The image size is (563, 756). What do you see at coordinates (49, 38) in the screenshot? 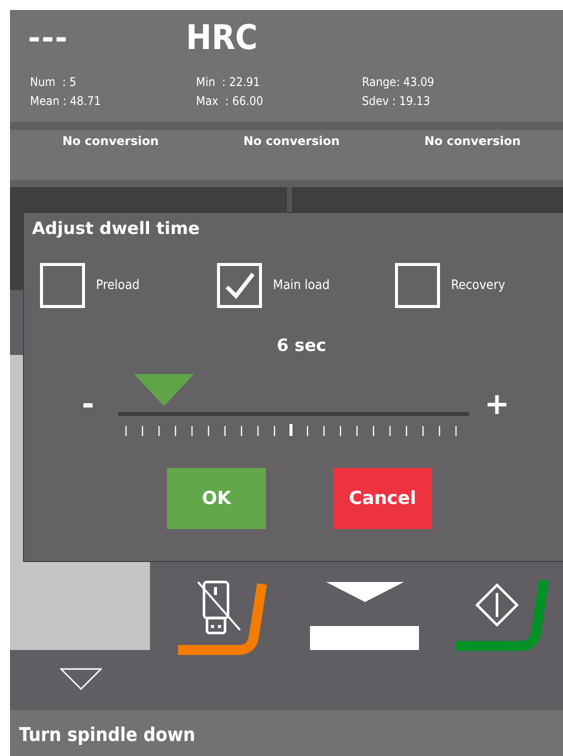
I see `measurement-value: ---` at bounding box center [49, 38].